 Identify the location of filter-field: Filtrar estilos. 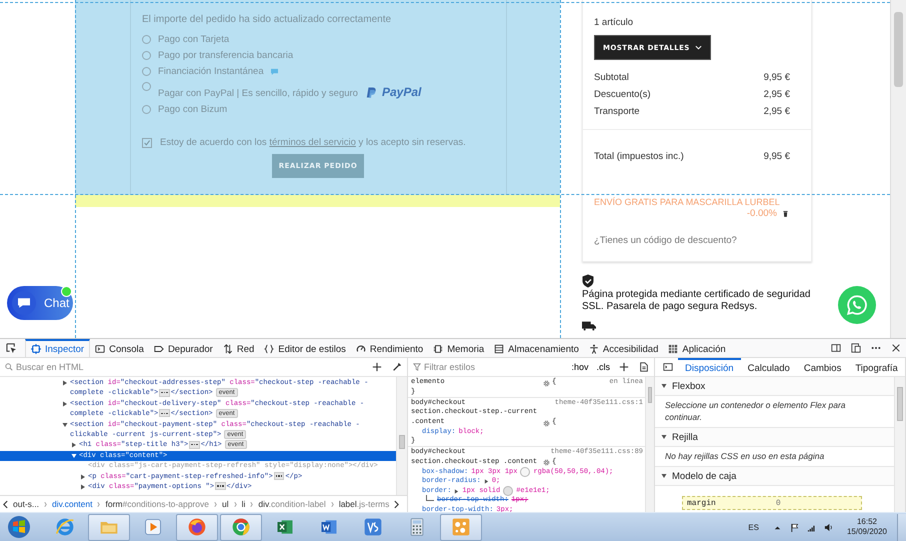
(494, 367).